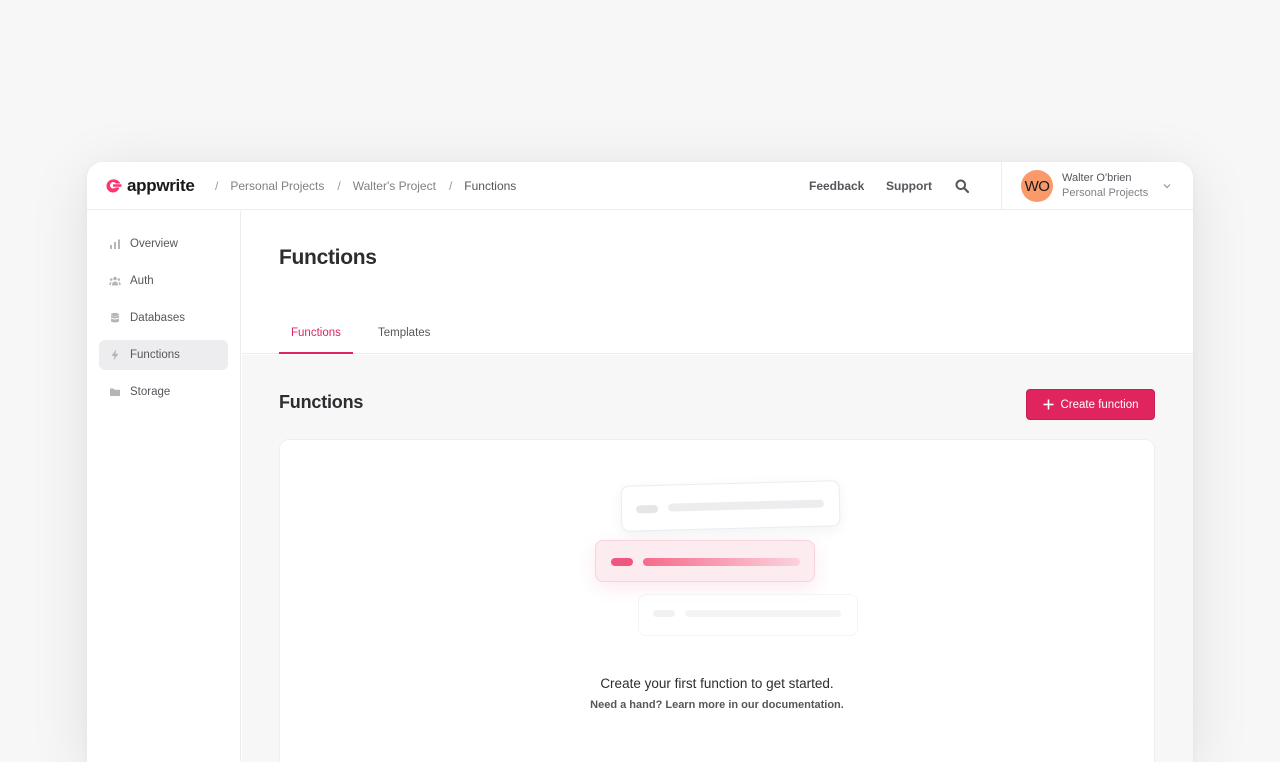 Image resolution: width=1280 pixels, height=762 pixels. I want to click on page-title: Functions, so click(328, 257).